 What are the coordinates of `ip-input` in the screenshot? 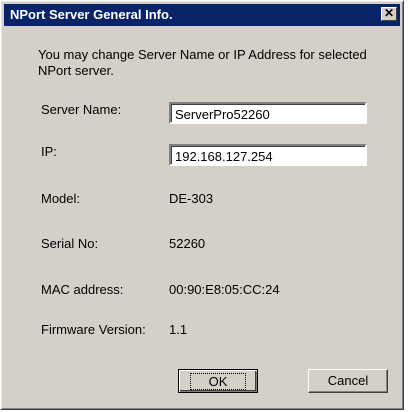 It's located at (268, 155).